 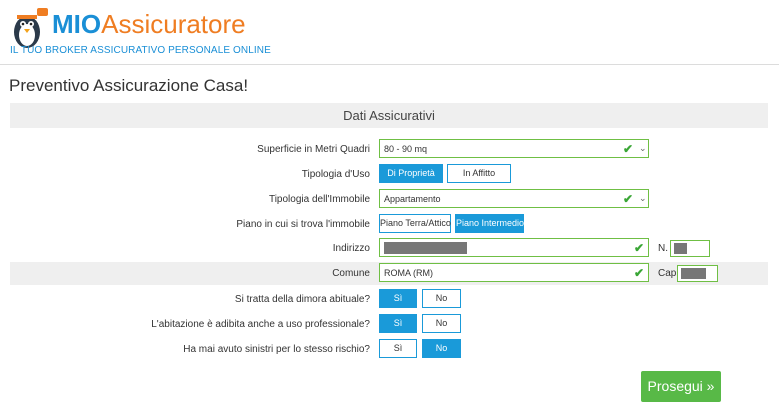 What do you see at coordinates (667, 273) in the screenshot?
I see `cap-label: Cap` at bounding box center [667, 273].